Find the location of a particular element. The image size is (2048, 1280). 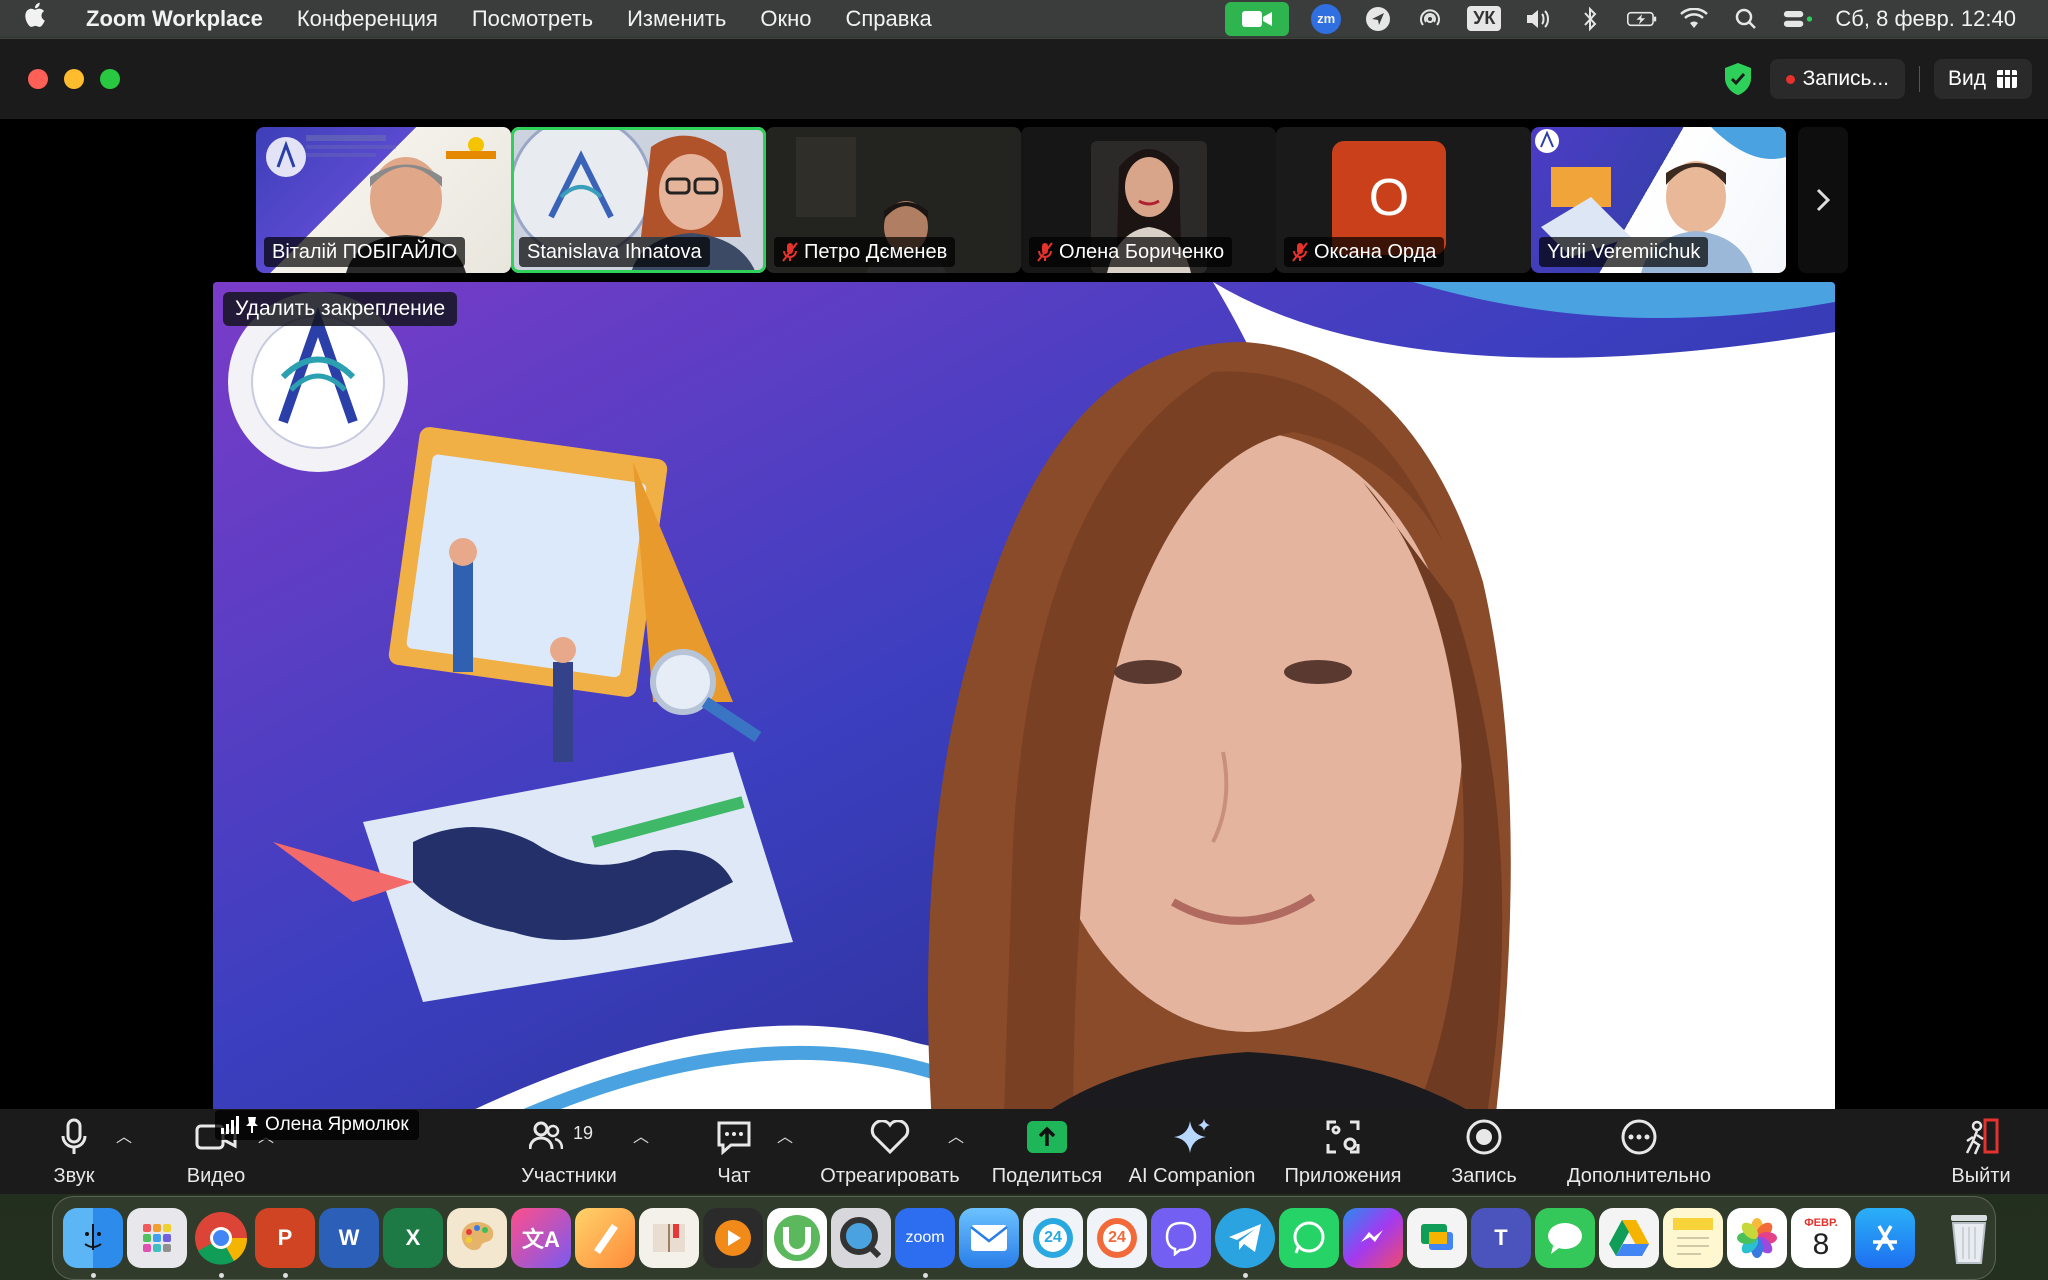

ai-companion-label: AI Companion is located at coordinates (1192, 1176).